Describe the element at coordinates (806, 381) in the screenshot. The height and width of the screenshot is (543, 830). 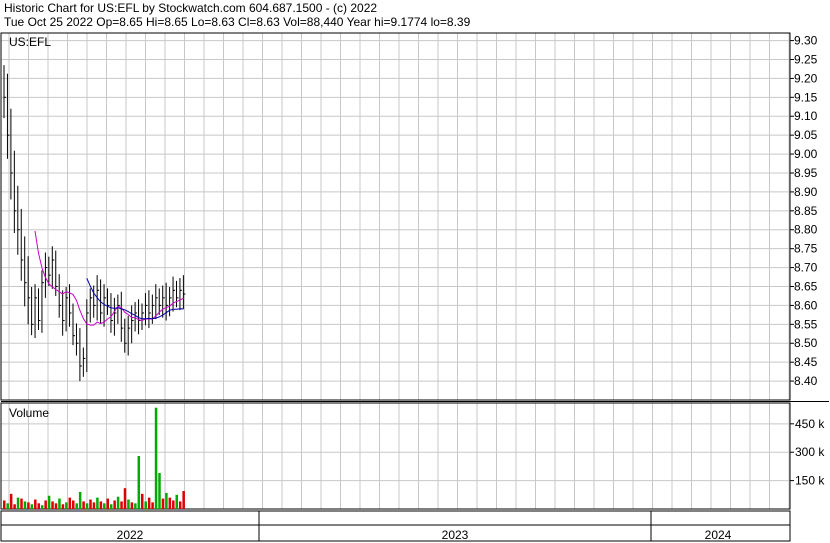
I see `price-tick-label: 8.40` at that location.